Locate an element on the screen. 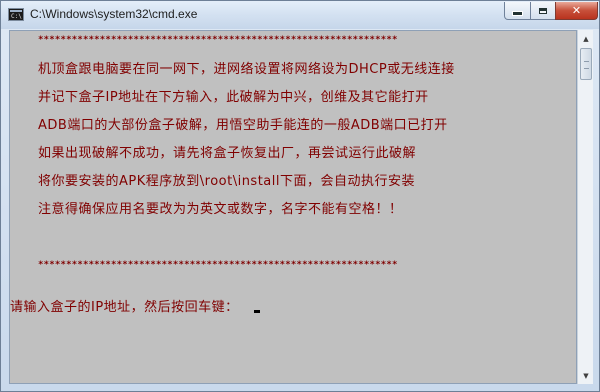 This screenshot has width=600, height=392. console-line-5: 将你要安装的APK程序放到\root\install下面，会自动执行安装 is located at coordinates (226, 181).